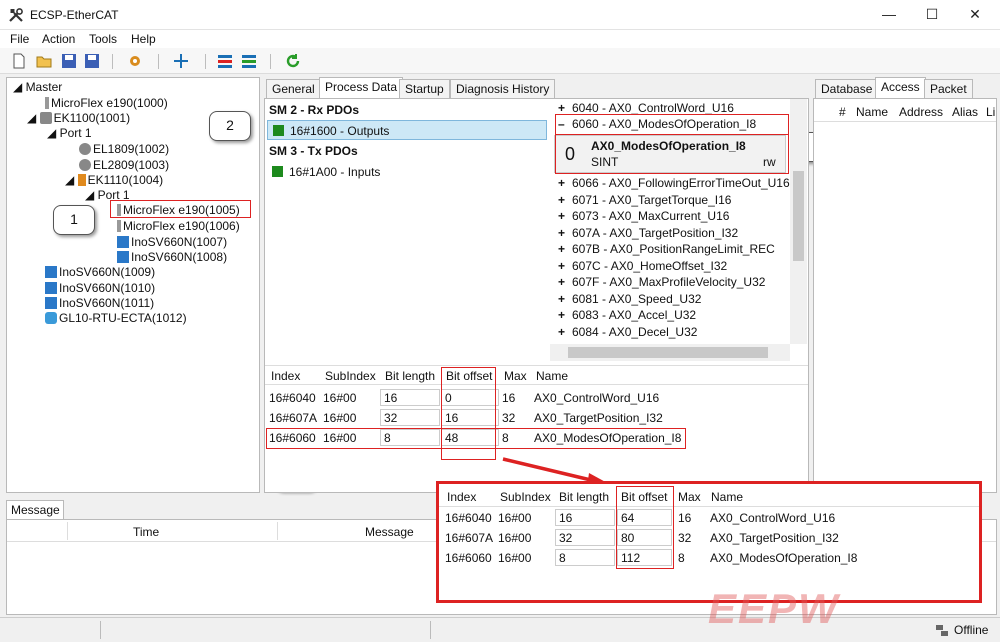  I want to click on menu-file: File, so click(19, 39).